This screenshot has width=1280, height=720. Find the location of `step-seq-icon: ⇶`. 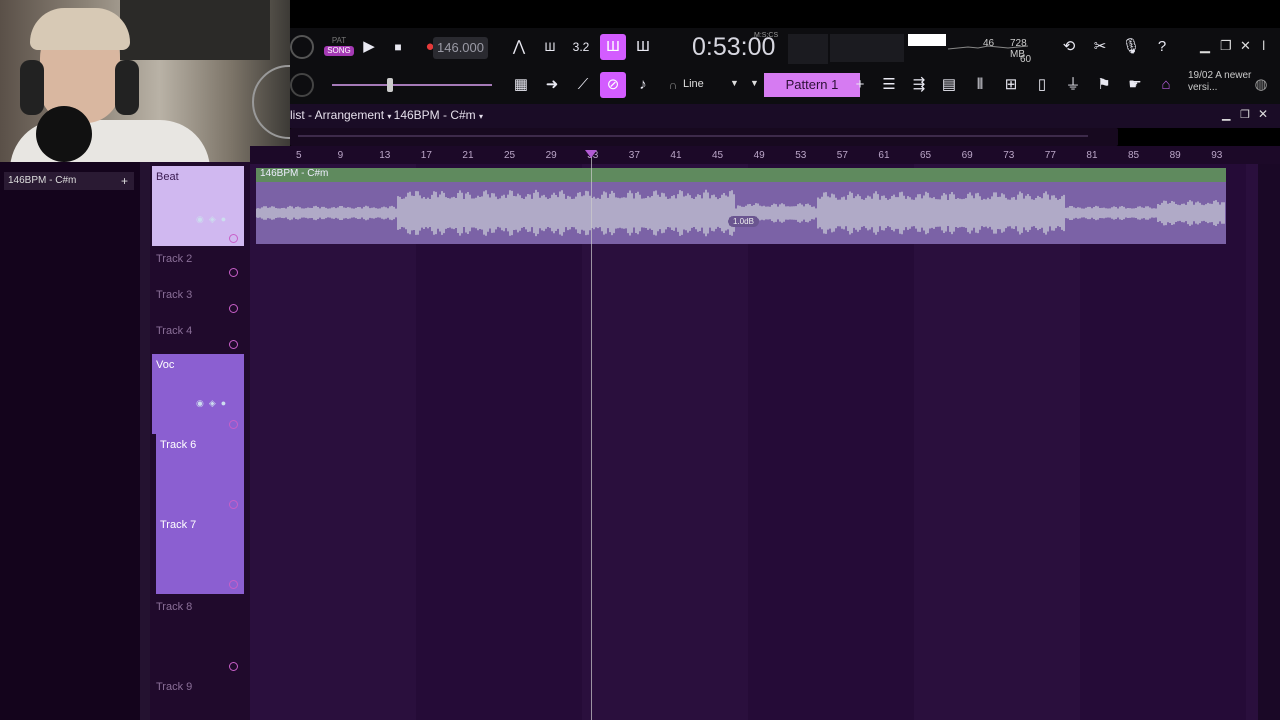

step-seq-icon: ⇶ is located at coordinates (919, 85).